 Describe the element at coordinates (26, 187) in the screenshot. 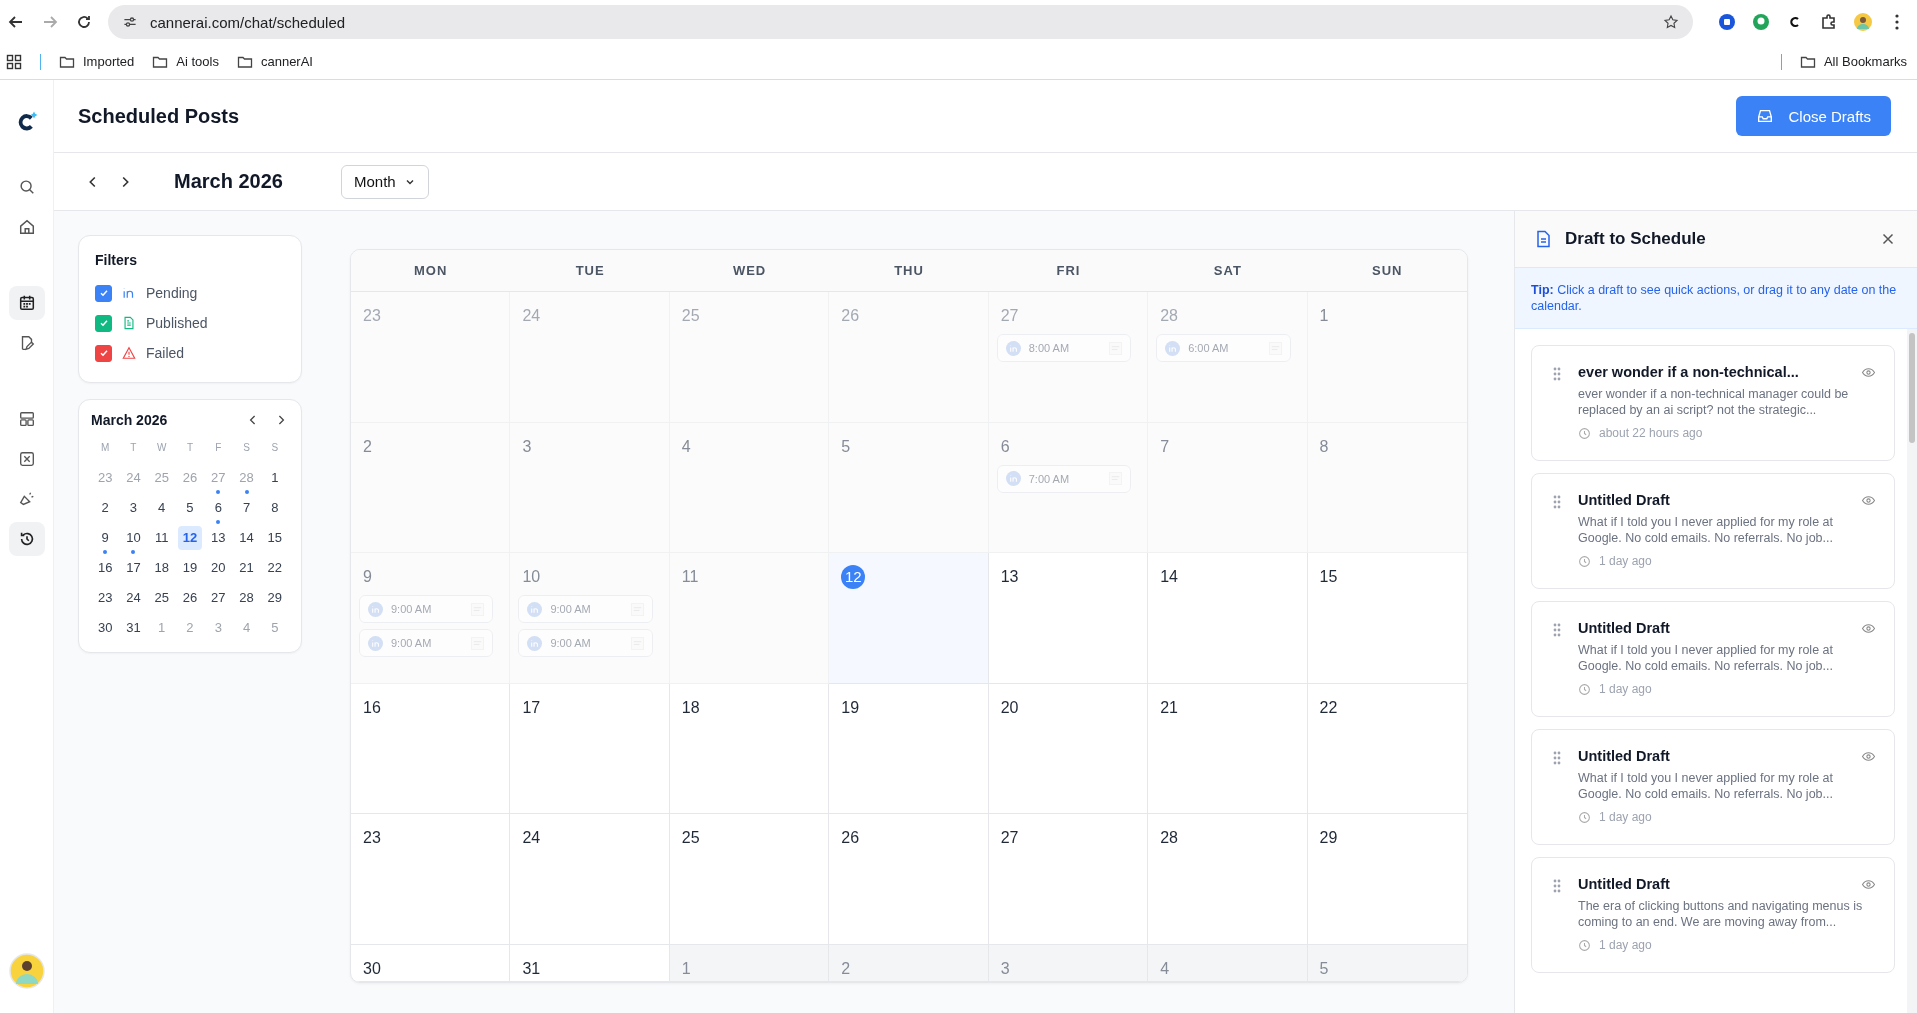

I see `search-icon` at that location.